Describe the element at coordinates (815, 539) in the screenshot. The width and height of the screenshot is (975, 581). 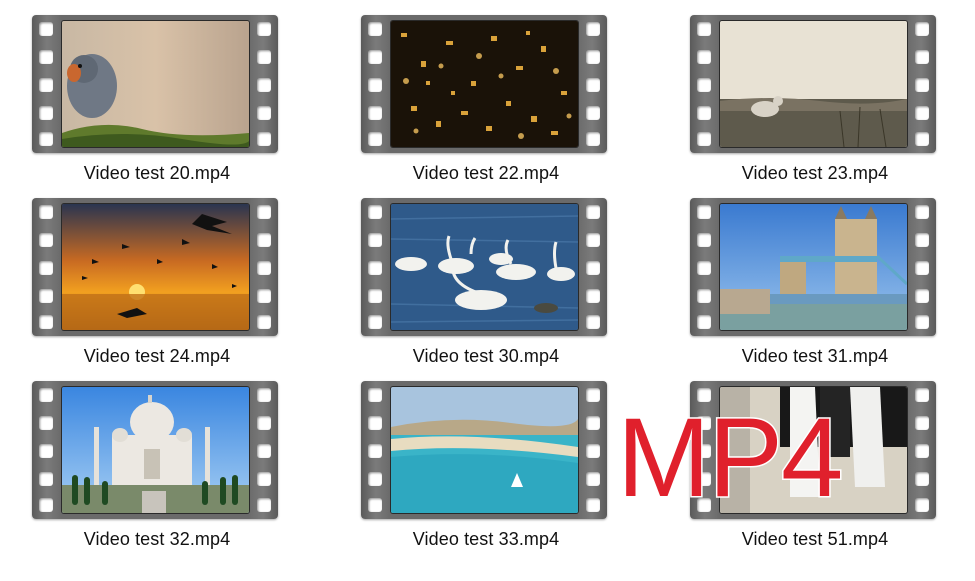
I see `video-file-name: Video test 51.mp4` at that location.